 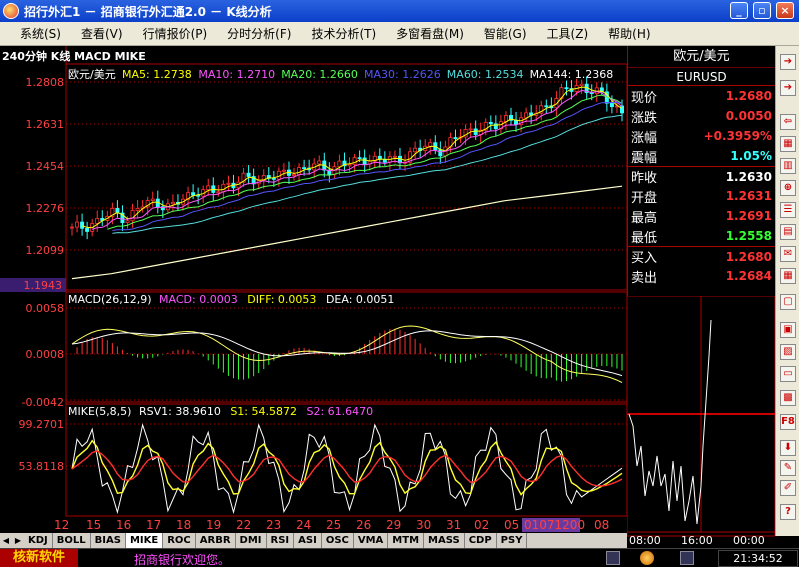 What do you see at coordinates (45, 82) in the screenshot?
I see `price-tick: 1.2808` at bounding box center [45, 82].